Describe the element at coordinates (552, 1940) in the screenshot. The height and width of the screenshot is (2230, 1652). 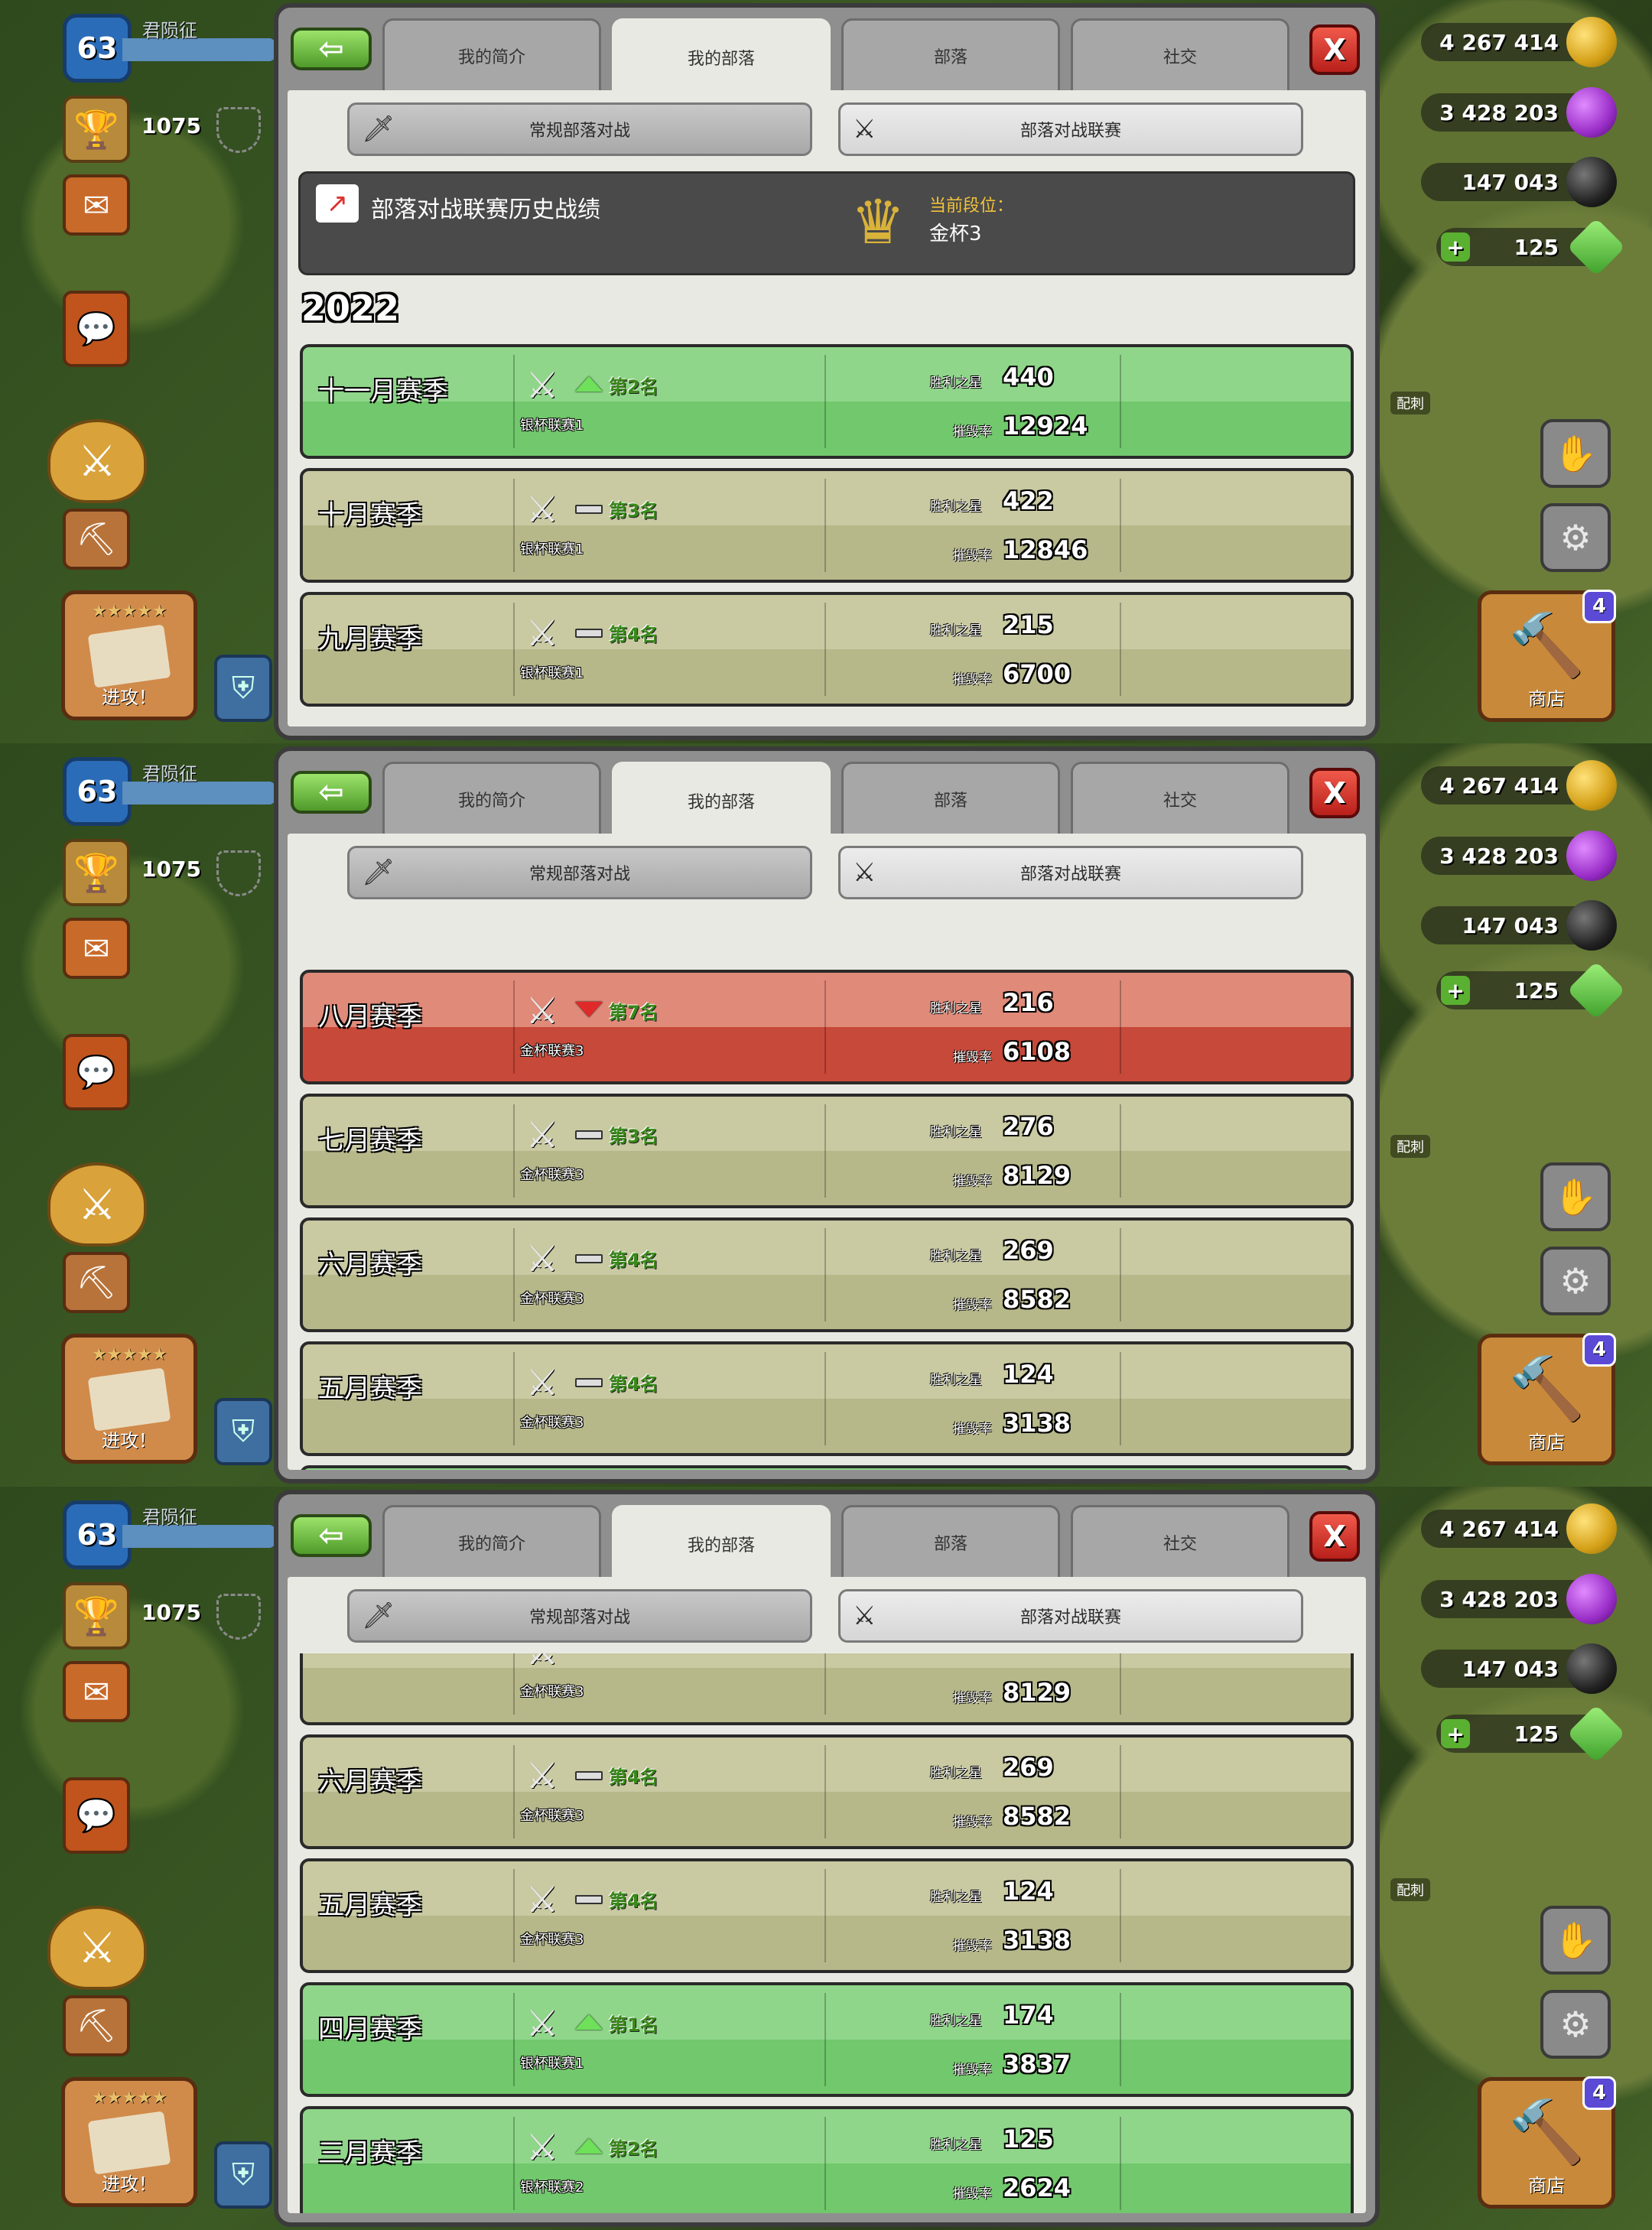
I see `league-name: 金杯联赛3` at that location.